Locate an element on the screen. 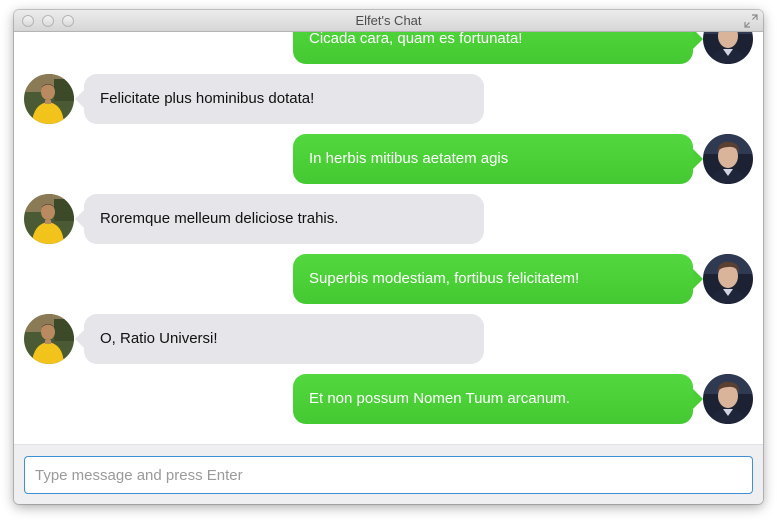  message-outgoing: Cicada cara, quam es fortunata! is located at coordinates (388, 48).